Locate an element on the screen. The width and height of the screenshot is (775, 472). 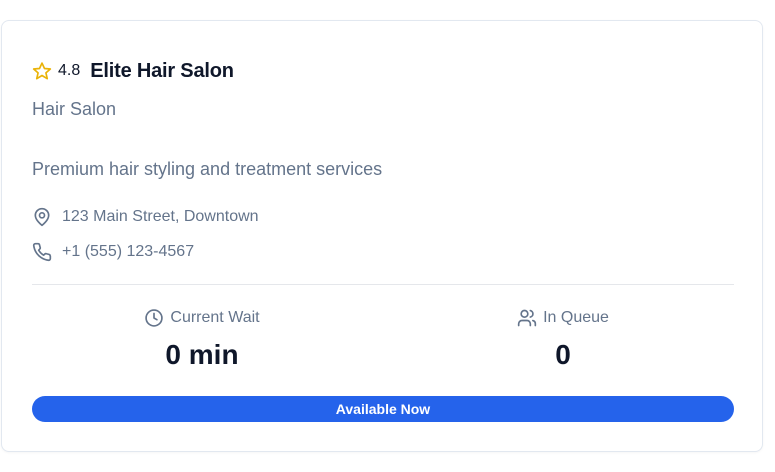
current-wait-value: 0 min is located at coordinates (202, 354).